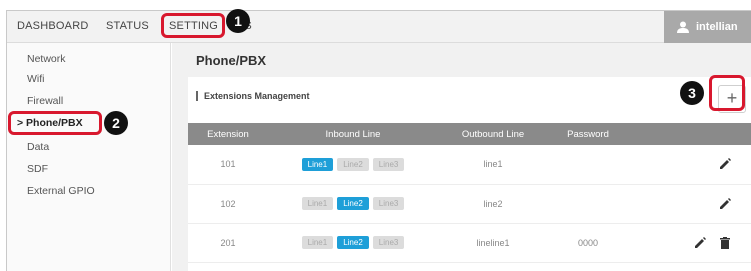 Image resolution: width=751 pixels, height=271 pixels. Describe the element at coordinates (238, 21) in the screenshot. I see `callout-badge-1: 1` at that location.